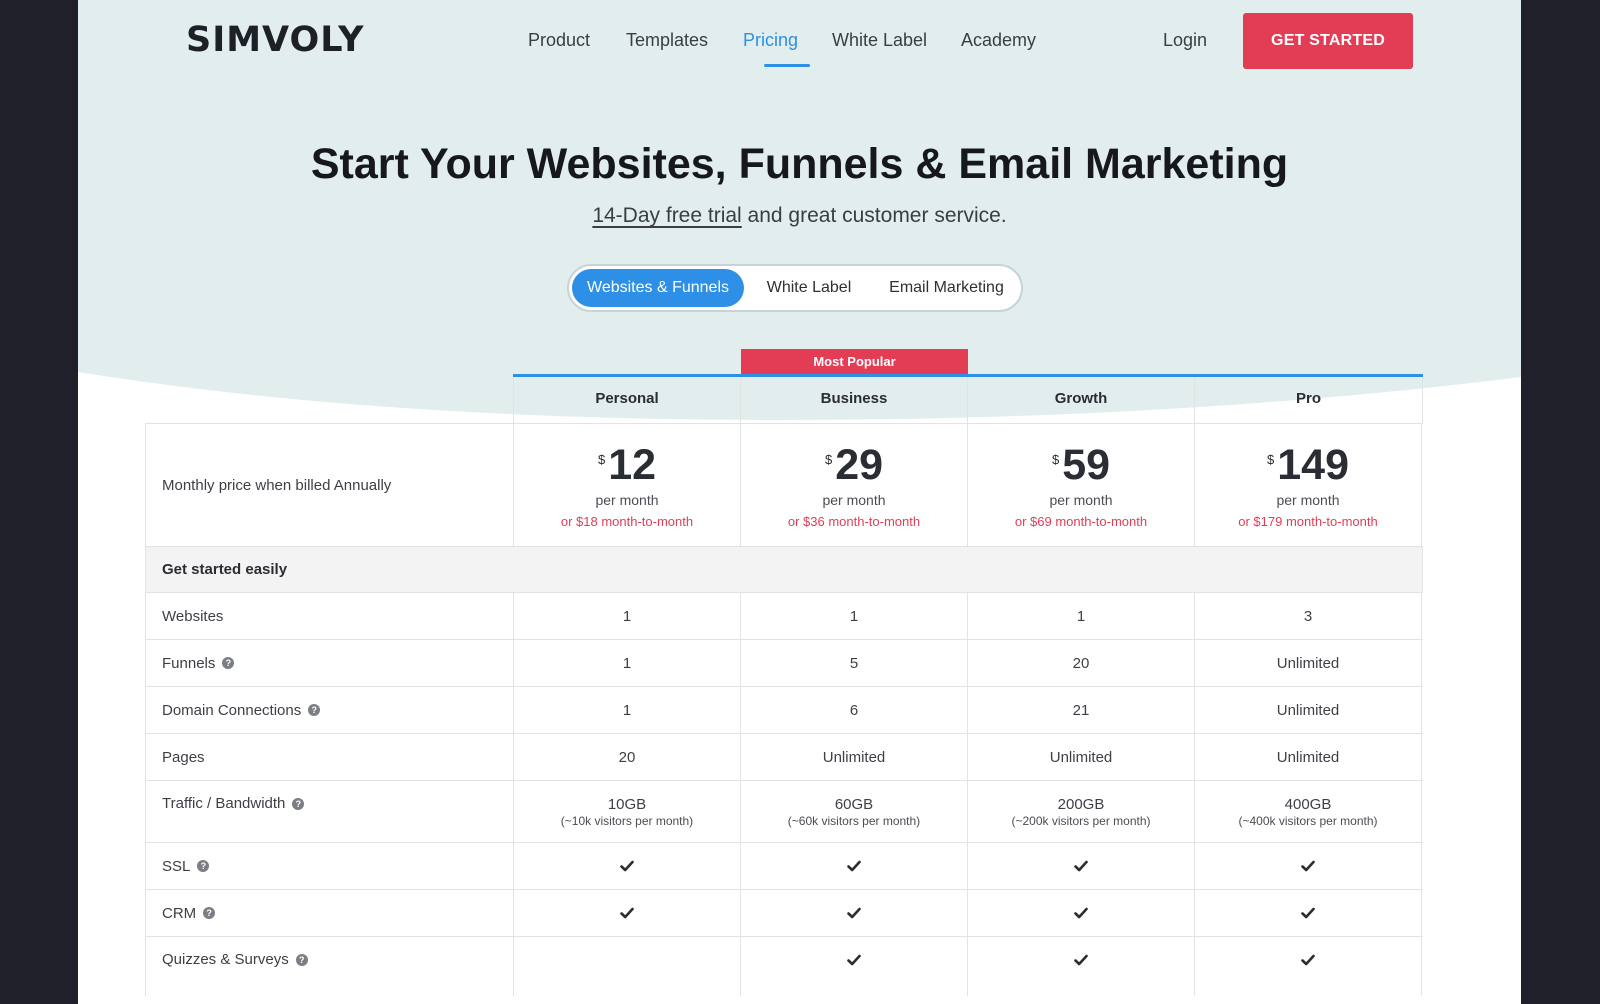  Describe the element at coordinates (627, 804) in the screenshot. I see `bandwidth-value: 10GB` at that location.